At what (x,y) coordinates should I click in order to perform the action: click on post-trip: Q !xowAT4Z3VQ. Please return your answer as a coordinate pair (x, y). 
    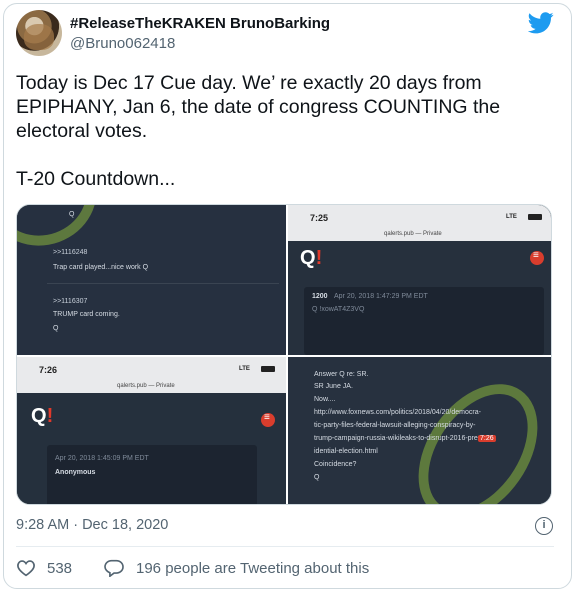
    Looking at the image, I should click on (338, 309).